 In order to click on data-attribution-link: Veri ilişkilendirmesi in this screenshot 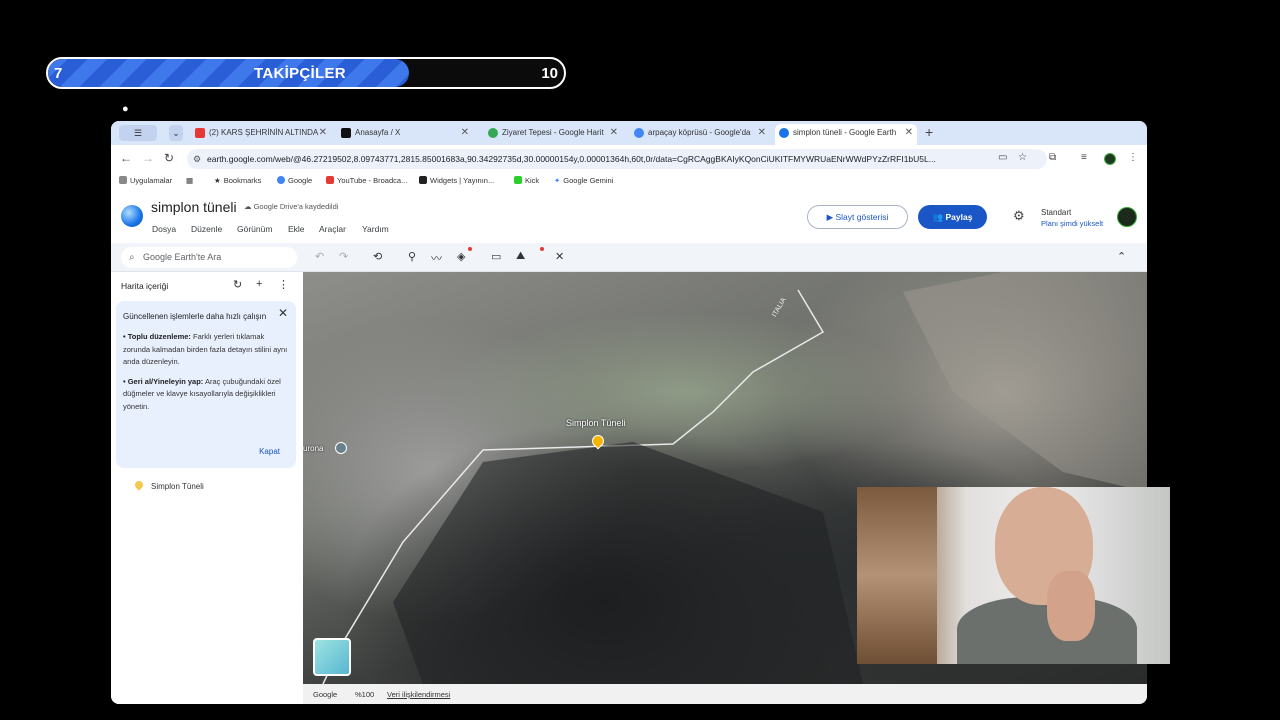, I will do `click(418, 694)`.